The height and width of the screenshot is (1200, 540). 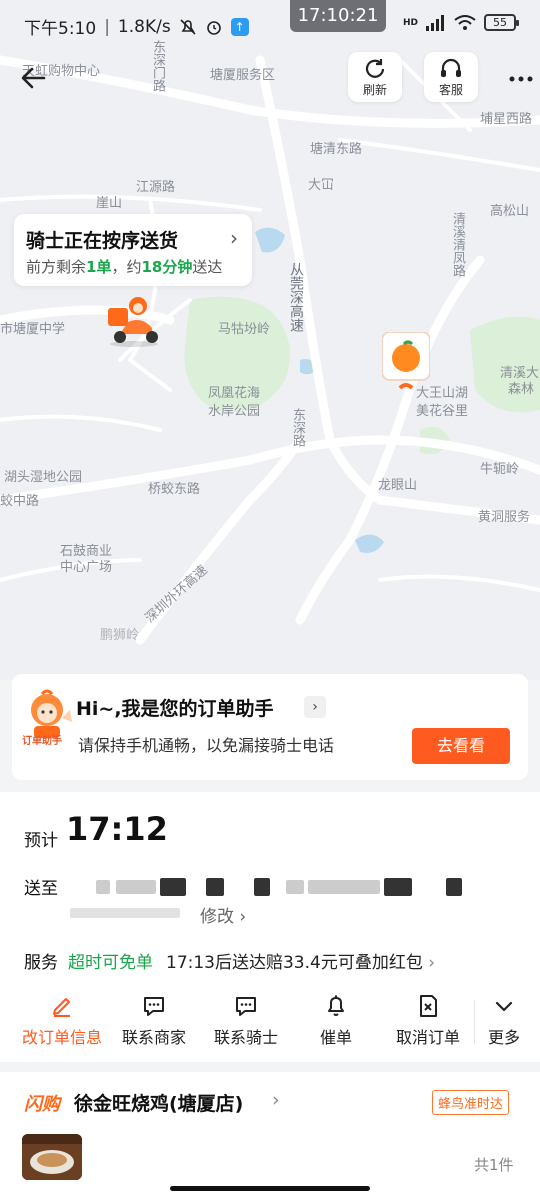 What do you see at coordinates (167, 267) in the screenshot?
I see `eta-minutes: 18分钟` at bounding box center [167, 267].